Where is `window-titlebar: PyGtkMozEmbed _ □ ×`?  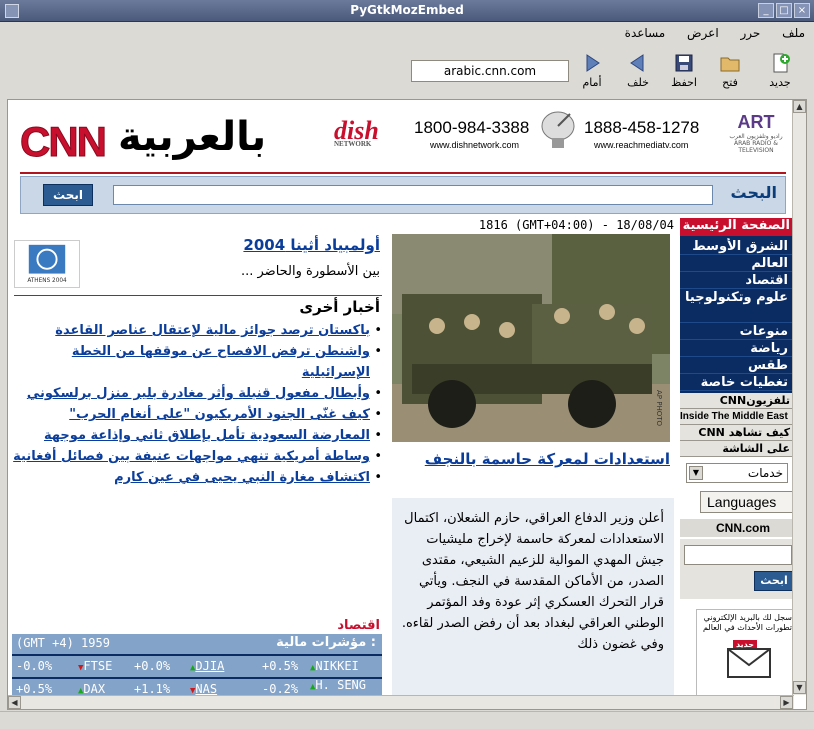
window-titlebar: PyGtkMozEmbed _ □ × is located at coordinates (407, 11).